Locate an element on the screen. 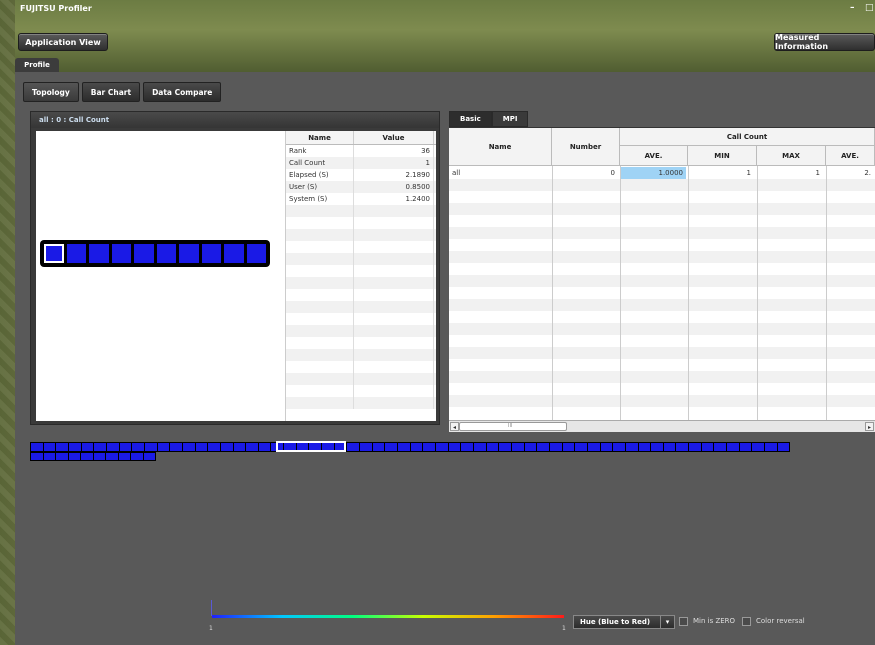 This screenshot has width=875, height=645. tab-data-compare: Data Compare is located at coordinates (182, 92).